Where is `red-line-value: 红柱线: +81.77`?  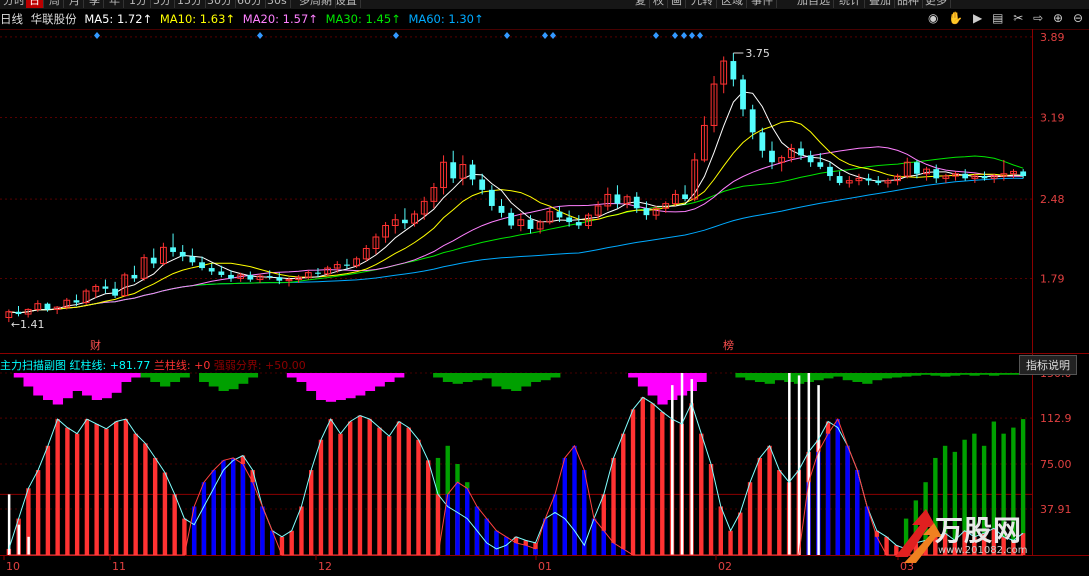
red-line-value: 红柱线: +81.77 is located at coordinates (110, 365).